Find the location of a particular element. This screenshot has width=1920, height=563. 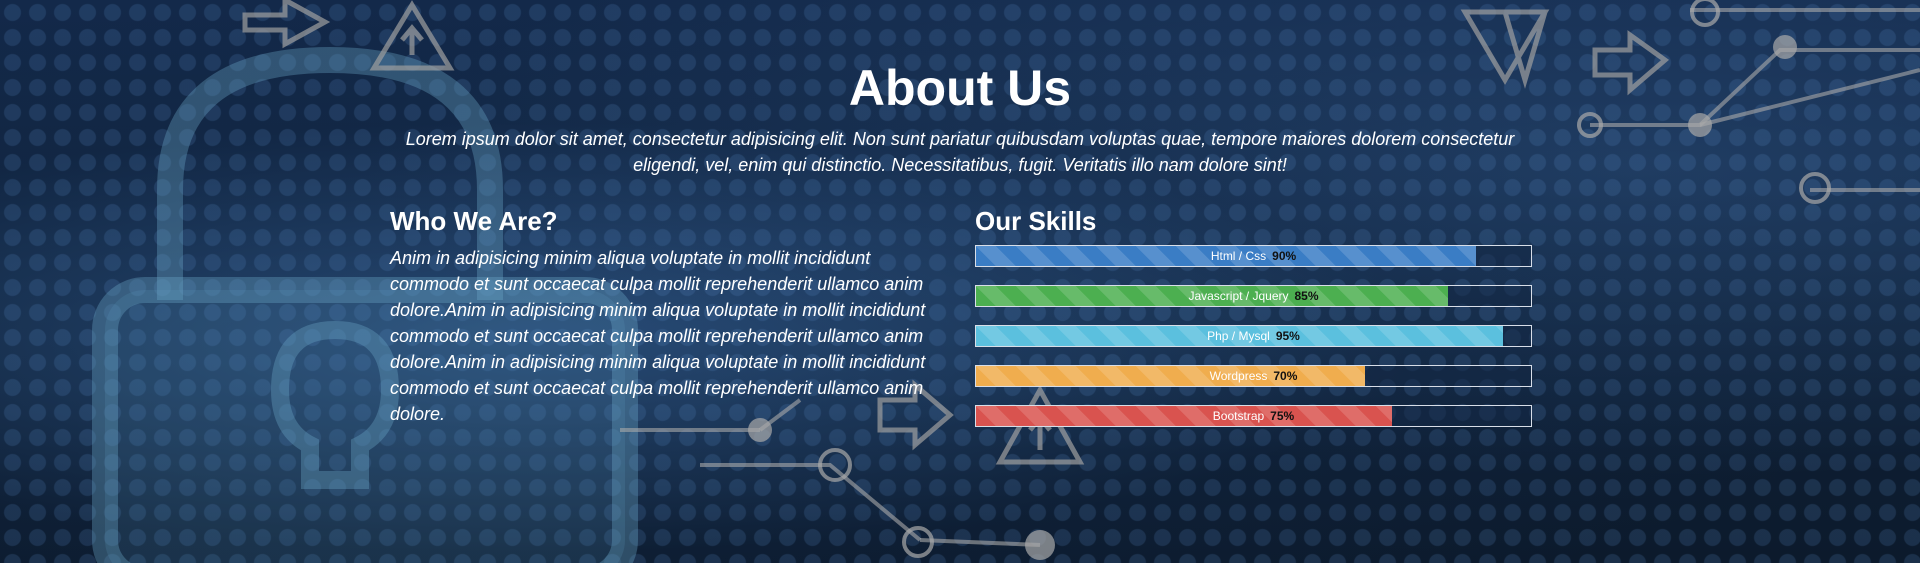

skill-bar-text: Javascript / Jquery 85% is located at coordinates (1253, 296).